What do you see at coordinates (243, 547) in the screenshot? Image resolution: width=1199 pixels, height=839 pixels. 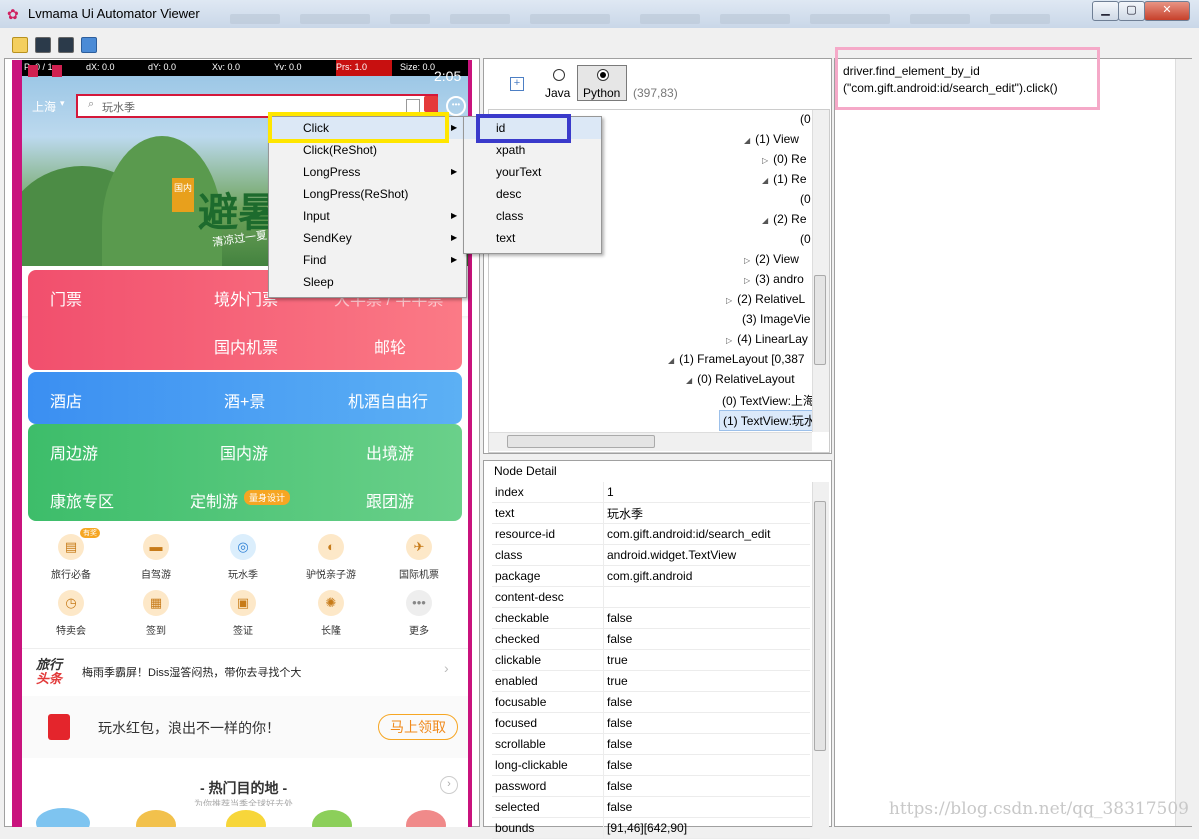 I see `swim-ring-icon: ◎` at bounding box center [243, 547].